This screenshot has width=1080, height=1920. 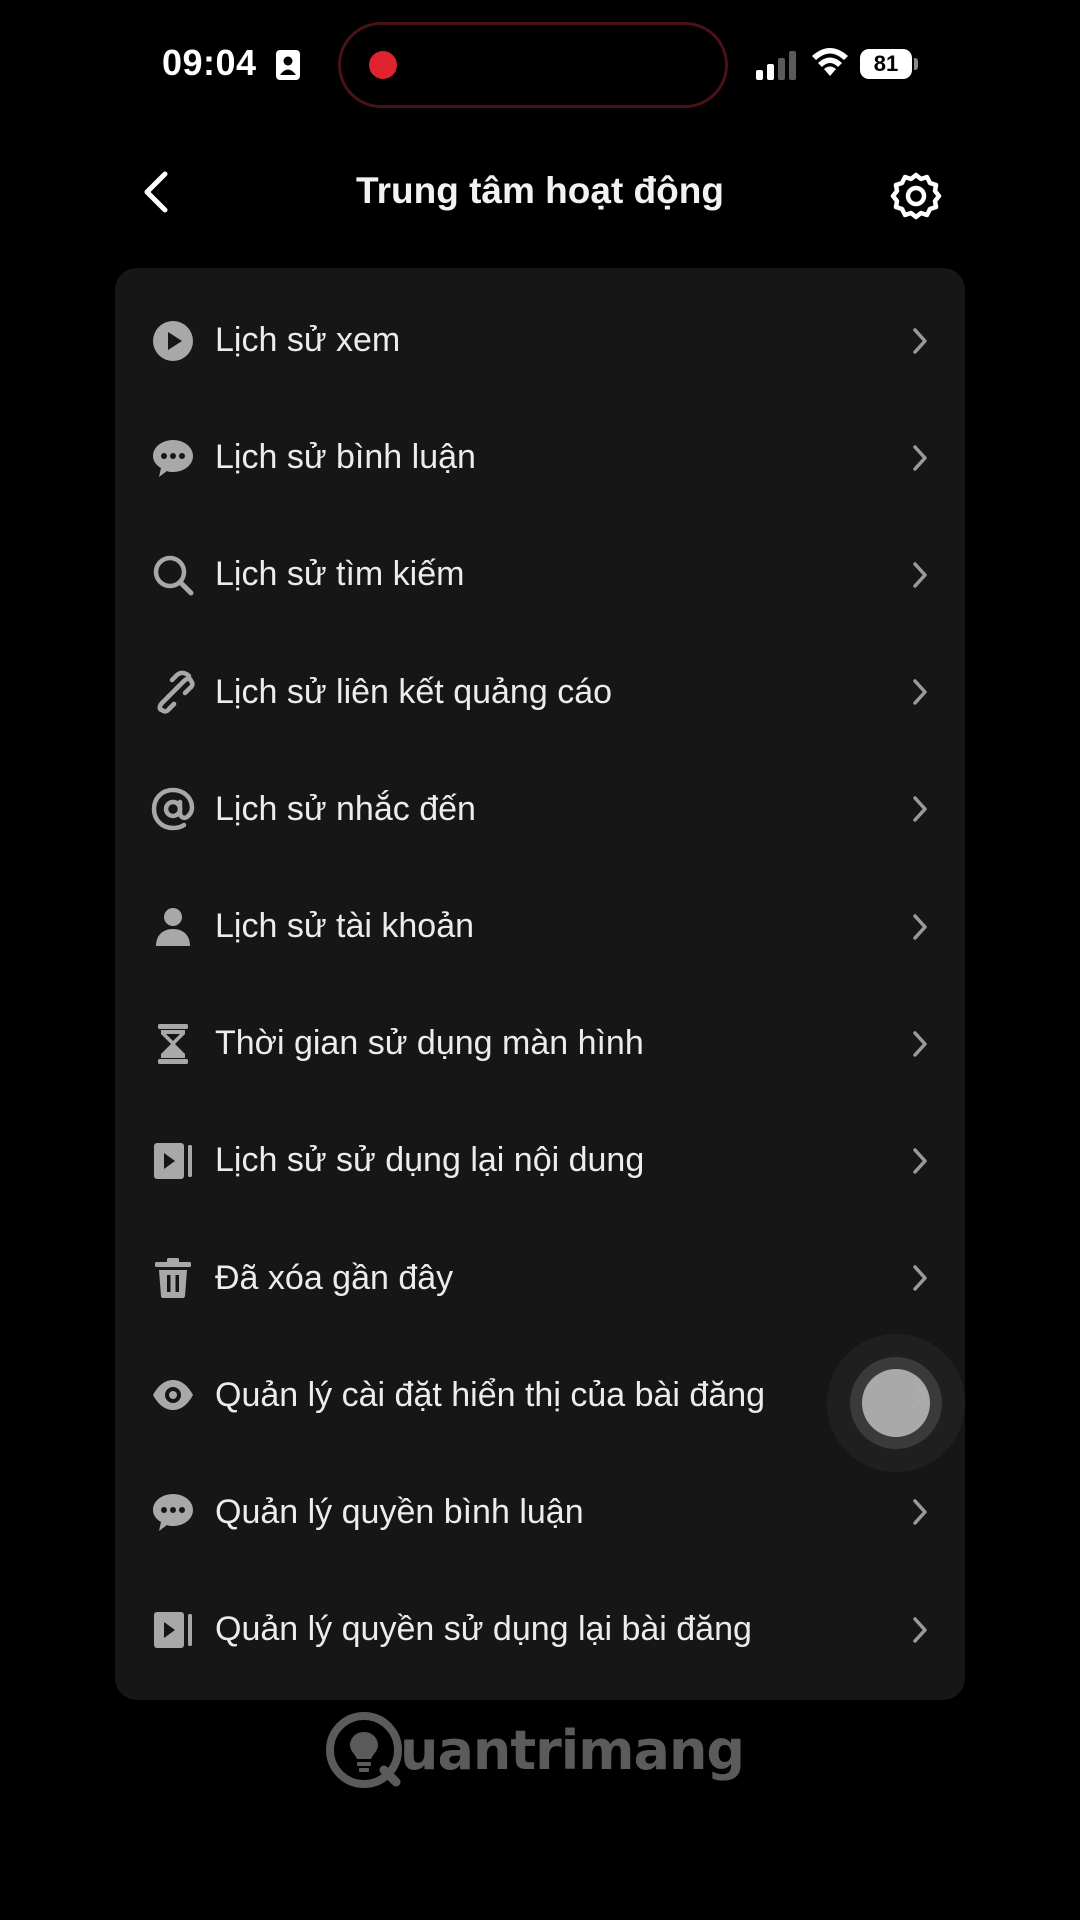 What do you see at coordinates (340, 574) in the screenshot?
I see `menu-item-label: Lịch sử tìm kiếm` at bounding box center [340, 574].